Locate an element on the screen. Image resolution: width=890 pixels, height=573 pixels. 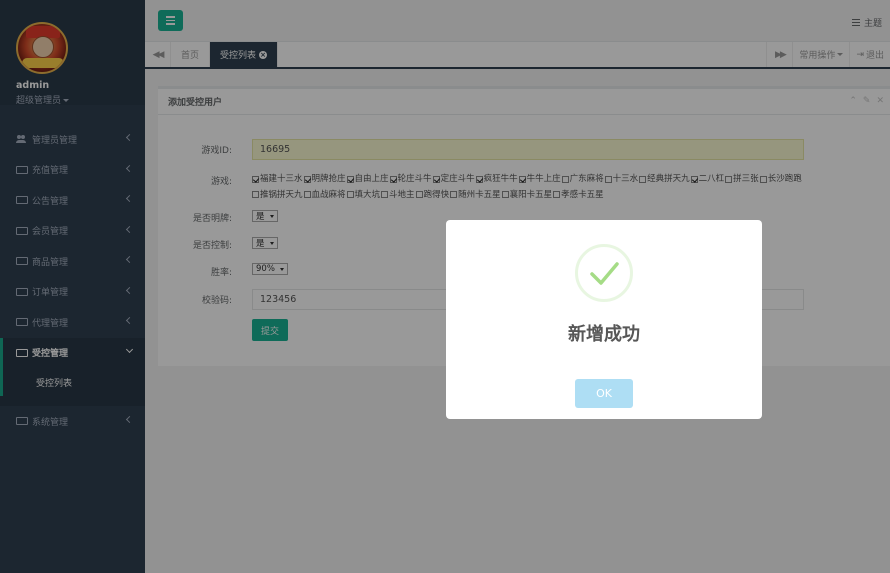
success-check-icon is located at coordinates (604, 273).